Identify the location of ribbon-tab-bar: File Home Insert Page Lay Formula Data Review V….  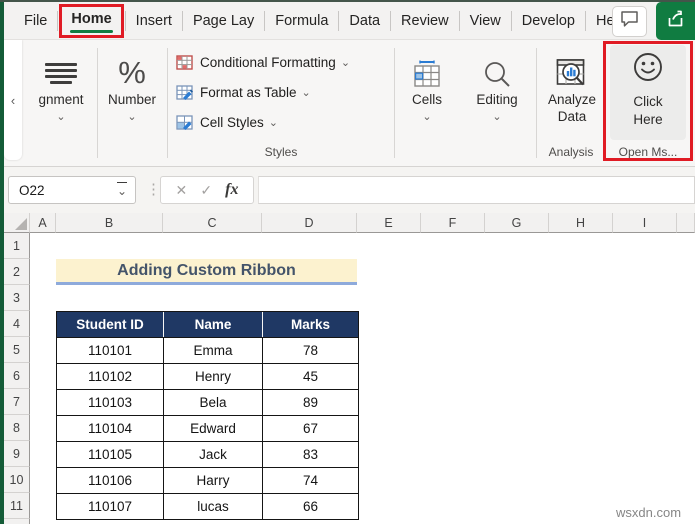
(347, 21).